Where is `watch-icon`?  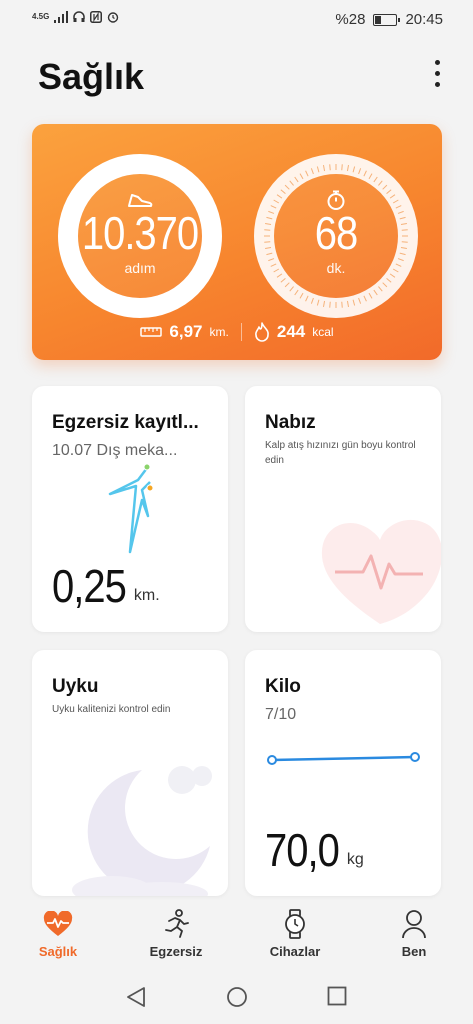
watch-icon is located at coordinates (295, 924).